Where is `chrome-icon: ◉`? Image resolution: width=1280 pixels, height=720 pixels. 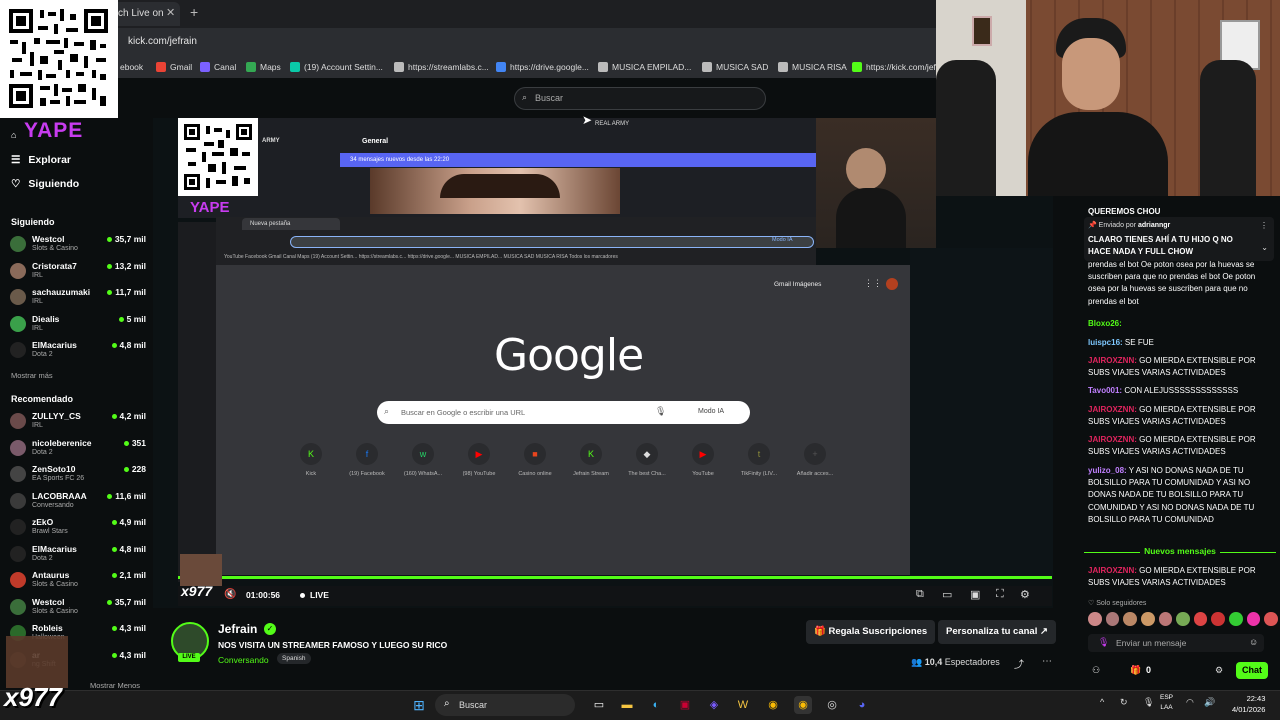 chrome-icon: ◉ is located at coordinates (773, 705).